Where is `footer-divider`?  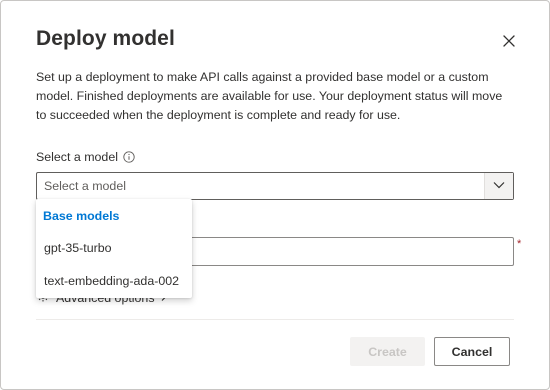 footer-divider is located at coordinates (275, 319).